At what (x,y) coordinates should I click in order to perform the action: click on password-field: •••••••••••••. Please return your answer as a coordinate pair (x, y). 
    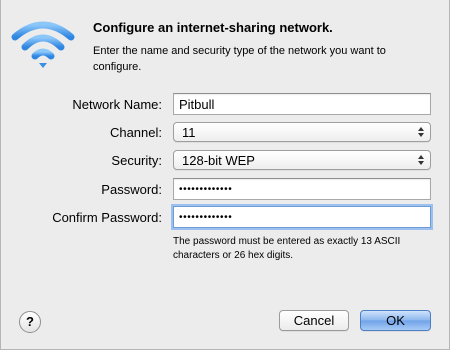
    Looking at the image, I should click on (302, 189).